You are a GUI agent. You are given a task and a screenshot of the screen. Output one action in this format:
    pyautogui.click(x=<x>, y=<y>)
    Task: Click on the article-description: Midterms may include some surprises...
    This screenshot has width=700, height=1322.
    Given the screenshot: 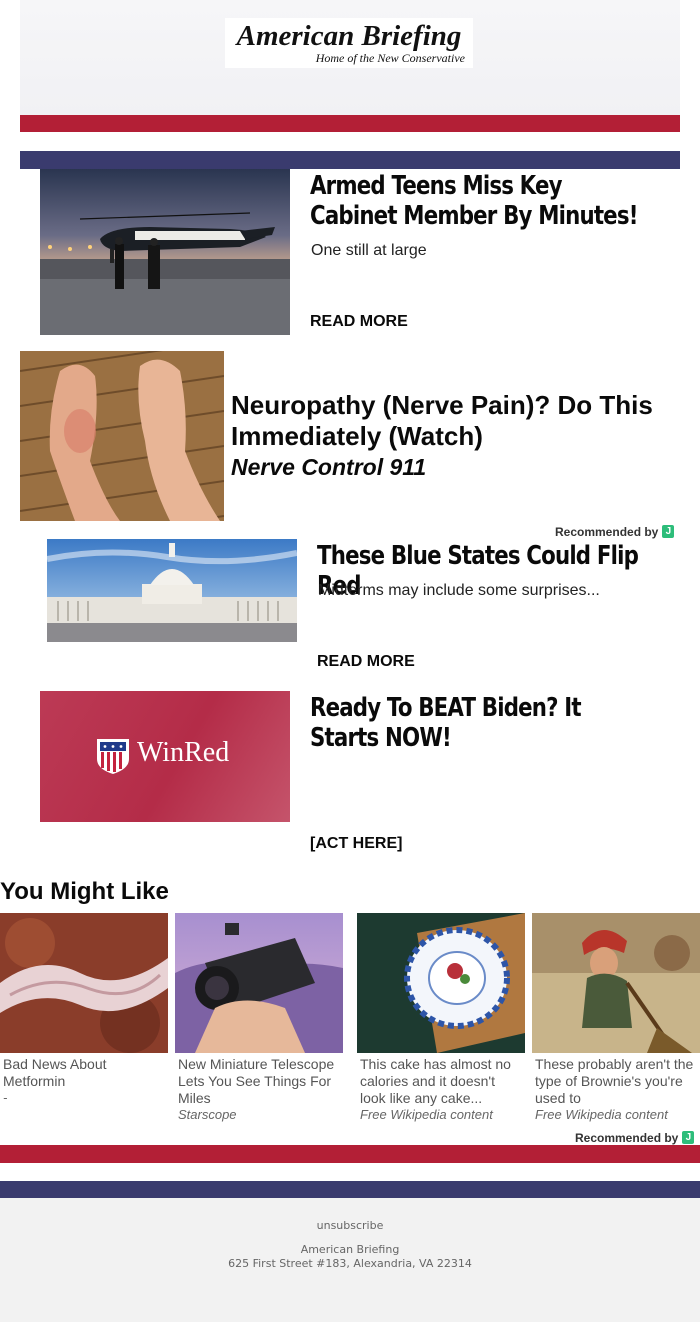 What is the action you would take?
    pyautogui.click(x=459, y=590)
    